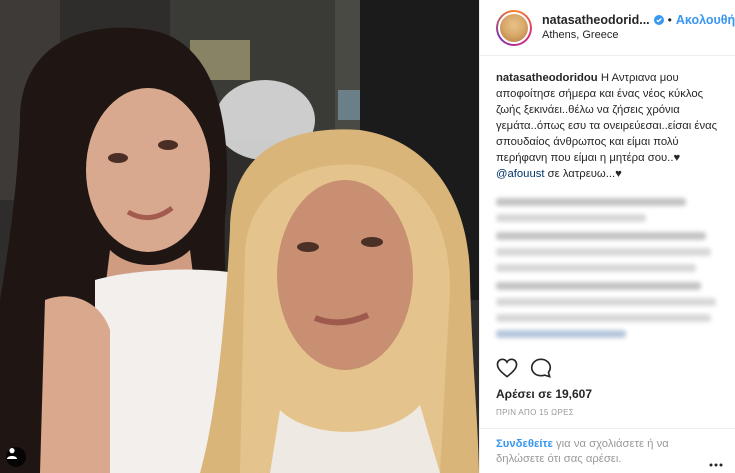  What do you see at coordinates (607, 260) in the screenshot?
I see `blurred-comments` at bounding box center [607, 260].